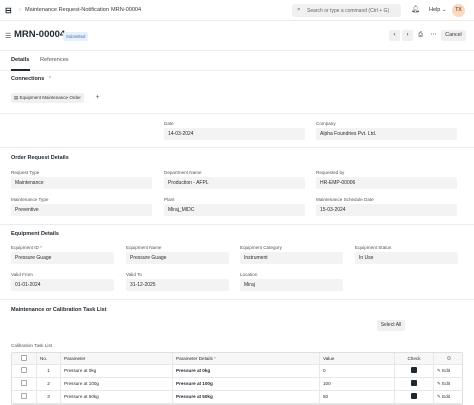  I want to click on previous-doc-button: ‹, so click(394, 35).